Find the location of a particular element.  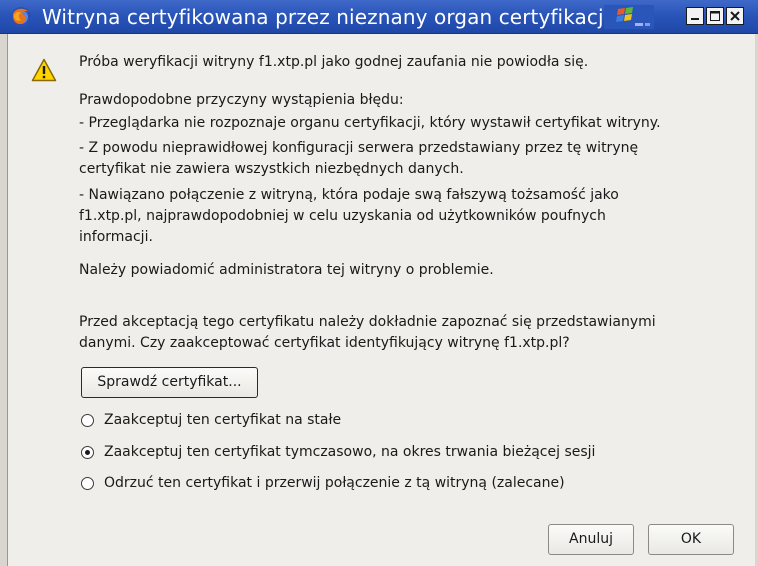

cancel-label: Anuluj is located at coordinates (591, 539).